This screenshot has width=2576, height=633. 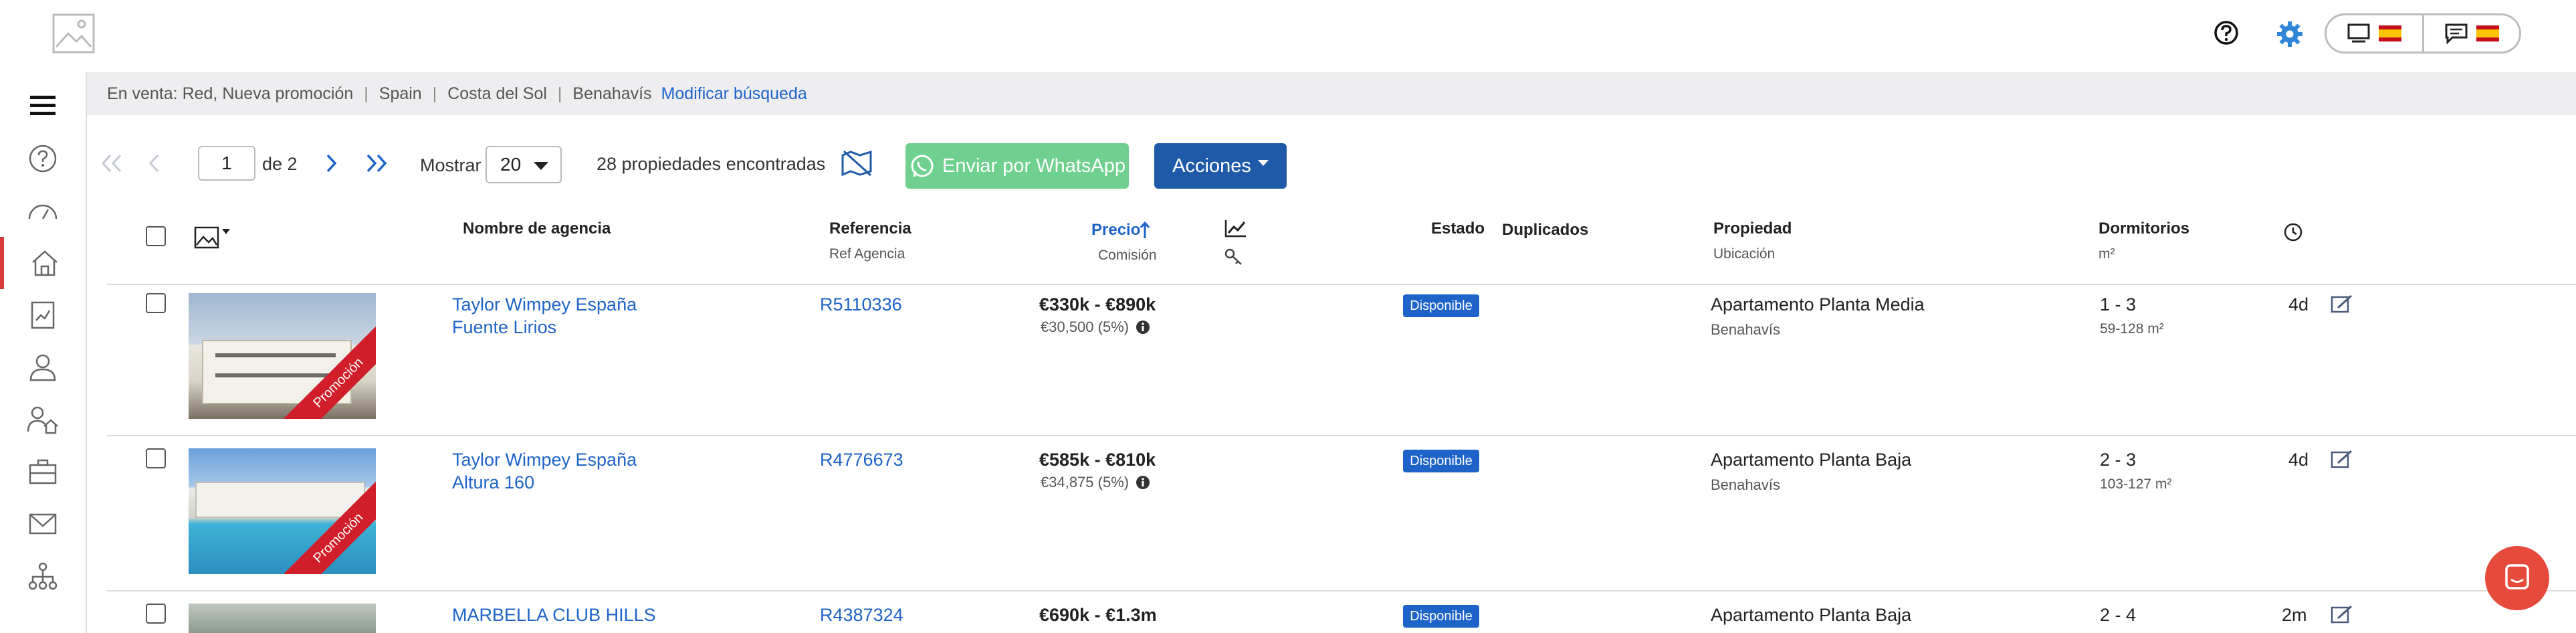 What do you see at coordinates (1458, 229) in the screenshot?
I see `column-status: Estado` at bounding box center [1458, 229].